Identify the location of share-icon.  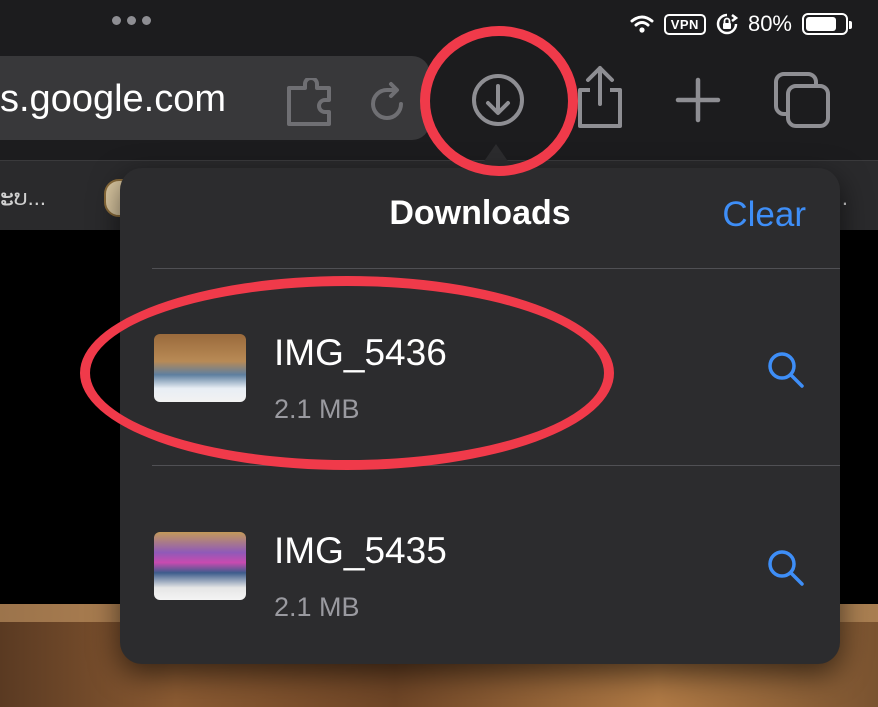
(600, 97).